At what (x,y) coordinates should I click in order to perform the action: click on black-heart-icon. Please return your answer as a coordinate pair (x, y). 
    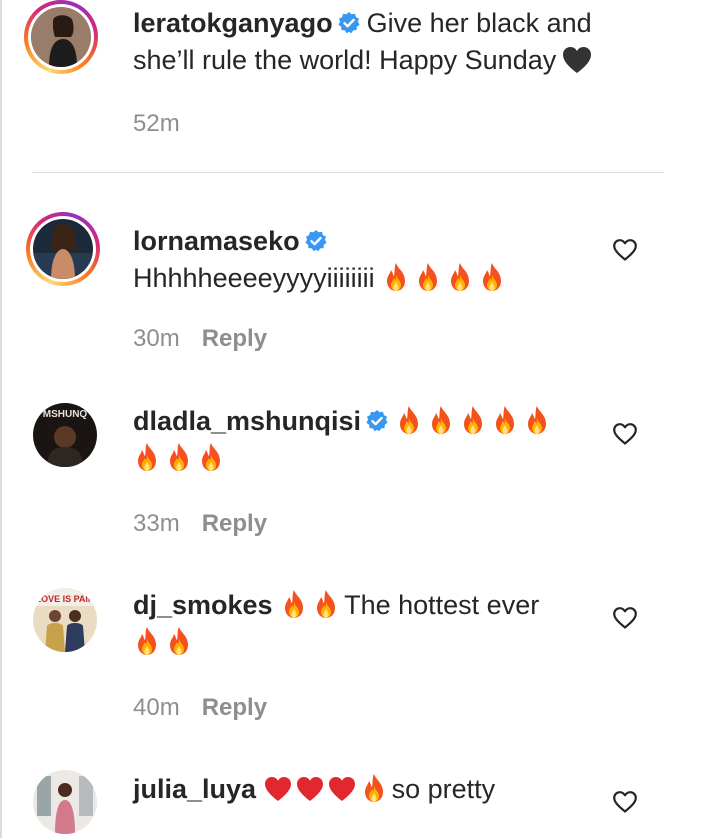
    Looking at the image, I should click on (577, 60).